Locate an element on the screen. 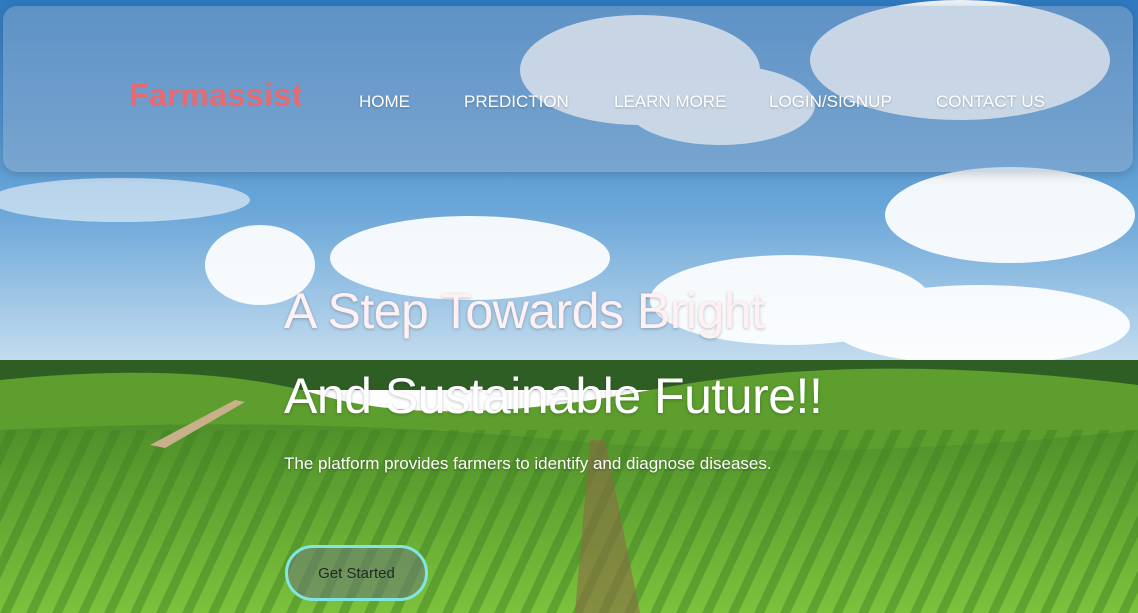 The image size is (1138, 613). brand-logo: Farmassist is located at coordinates (216, 95).